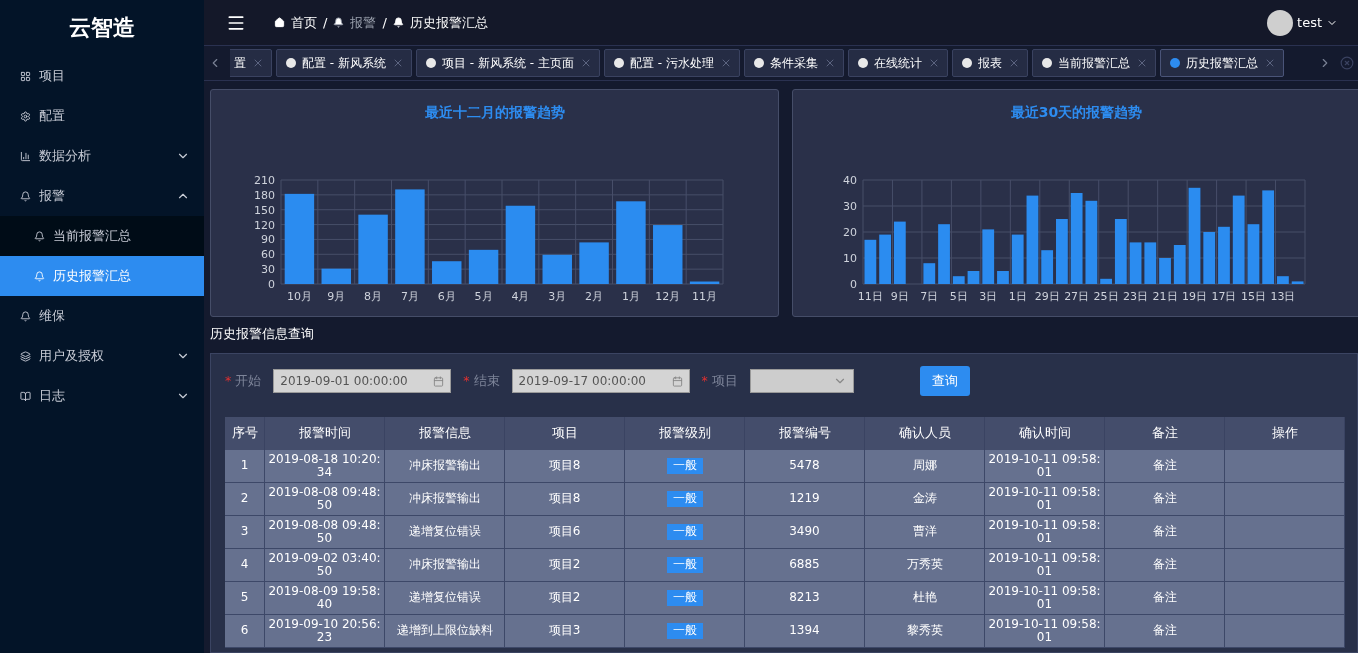 The image size is (1358, 653). I want to click on x-tick-label: 25日, so click(1106, 296).